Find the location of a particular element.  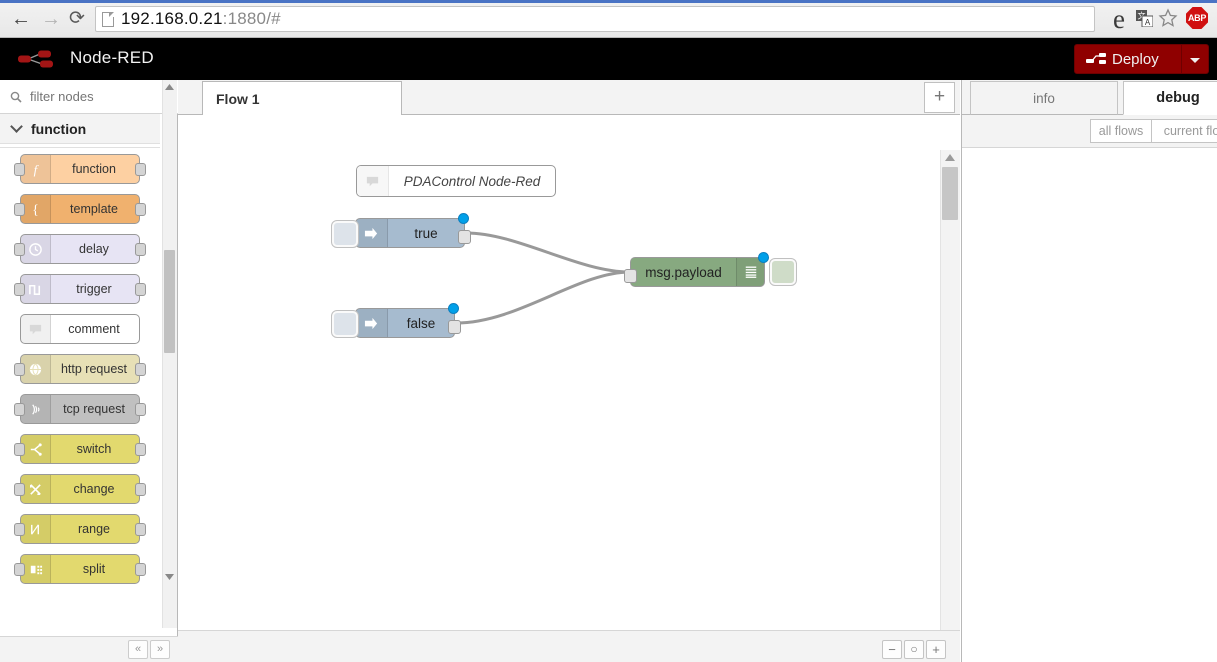

canvas-vertical-scrollbar-track is located at coordinates (950, 395).